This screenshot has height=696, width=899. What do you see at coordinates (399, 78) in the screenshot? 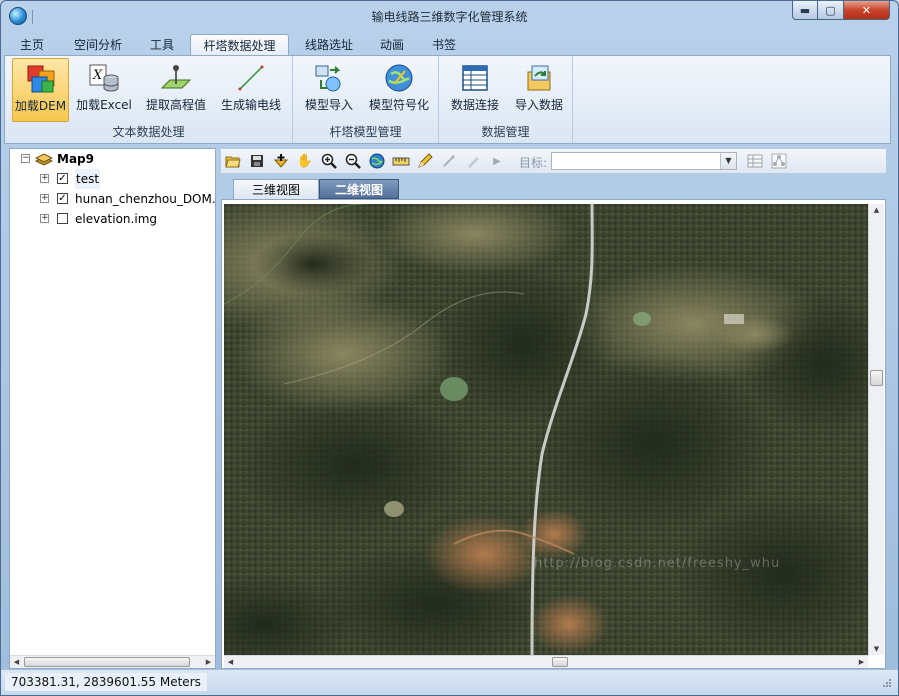
I see `symbol-globe-icon` at bounding box center [399, 78].